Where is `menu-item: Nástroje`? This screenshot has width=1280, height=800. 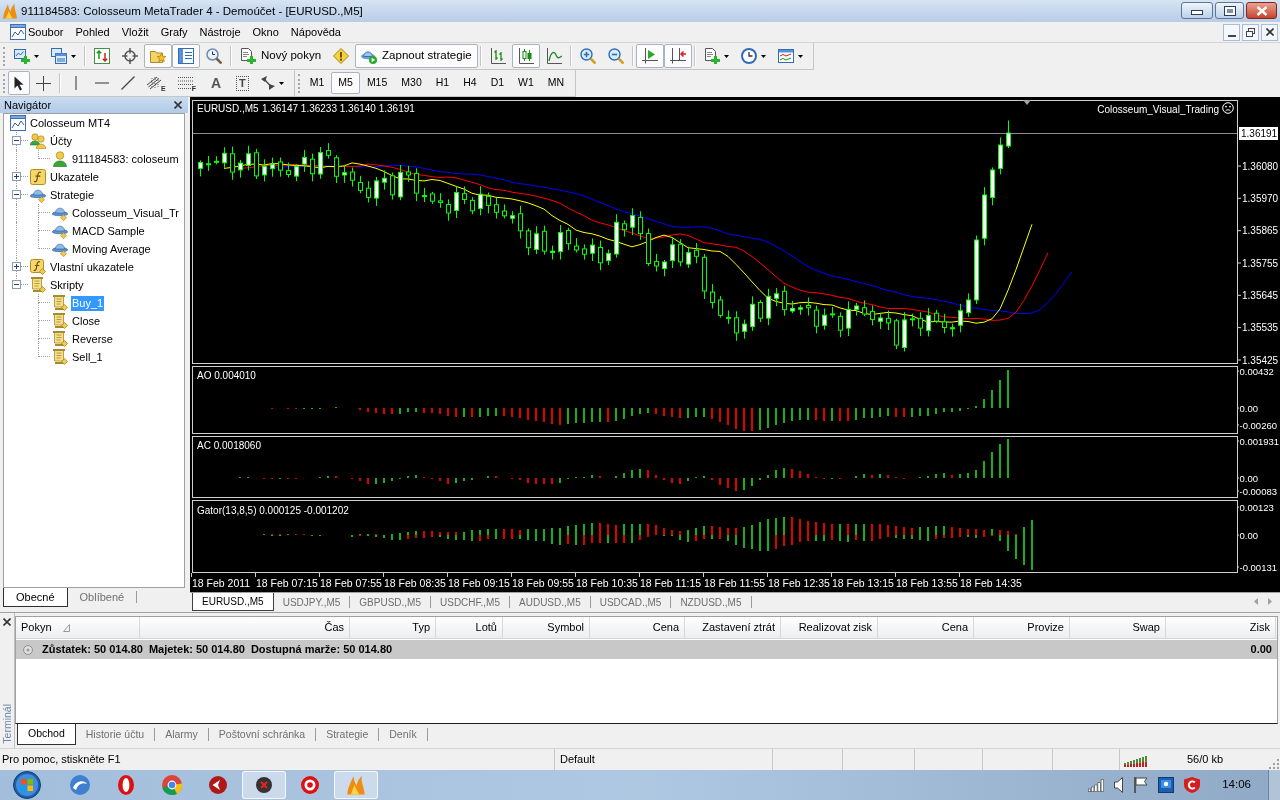
menu-item: Nástroje is located at coordinates (220, 32).